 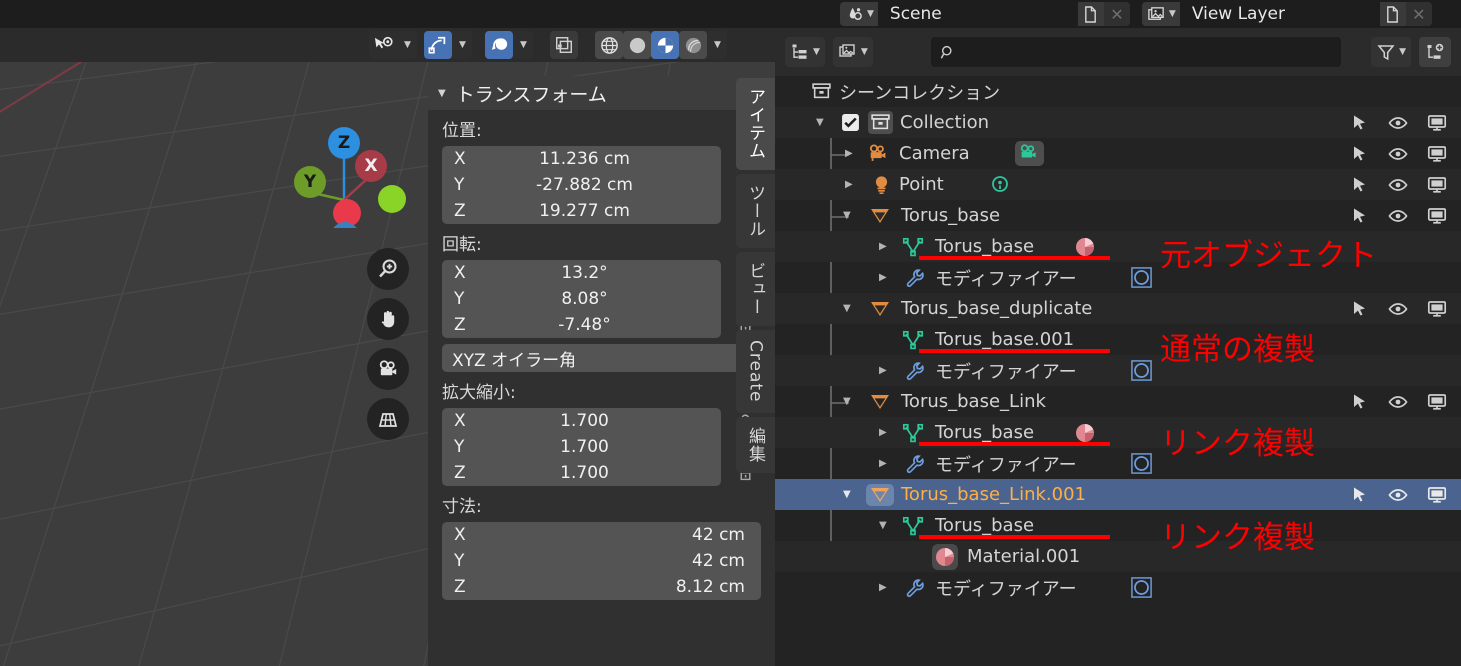 I want to click on location-y-field: Y -27.882 cm, so click(x=581, y=185).